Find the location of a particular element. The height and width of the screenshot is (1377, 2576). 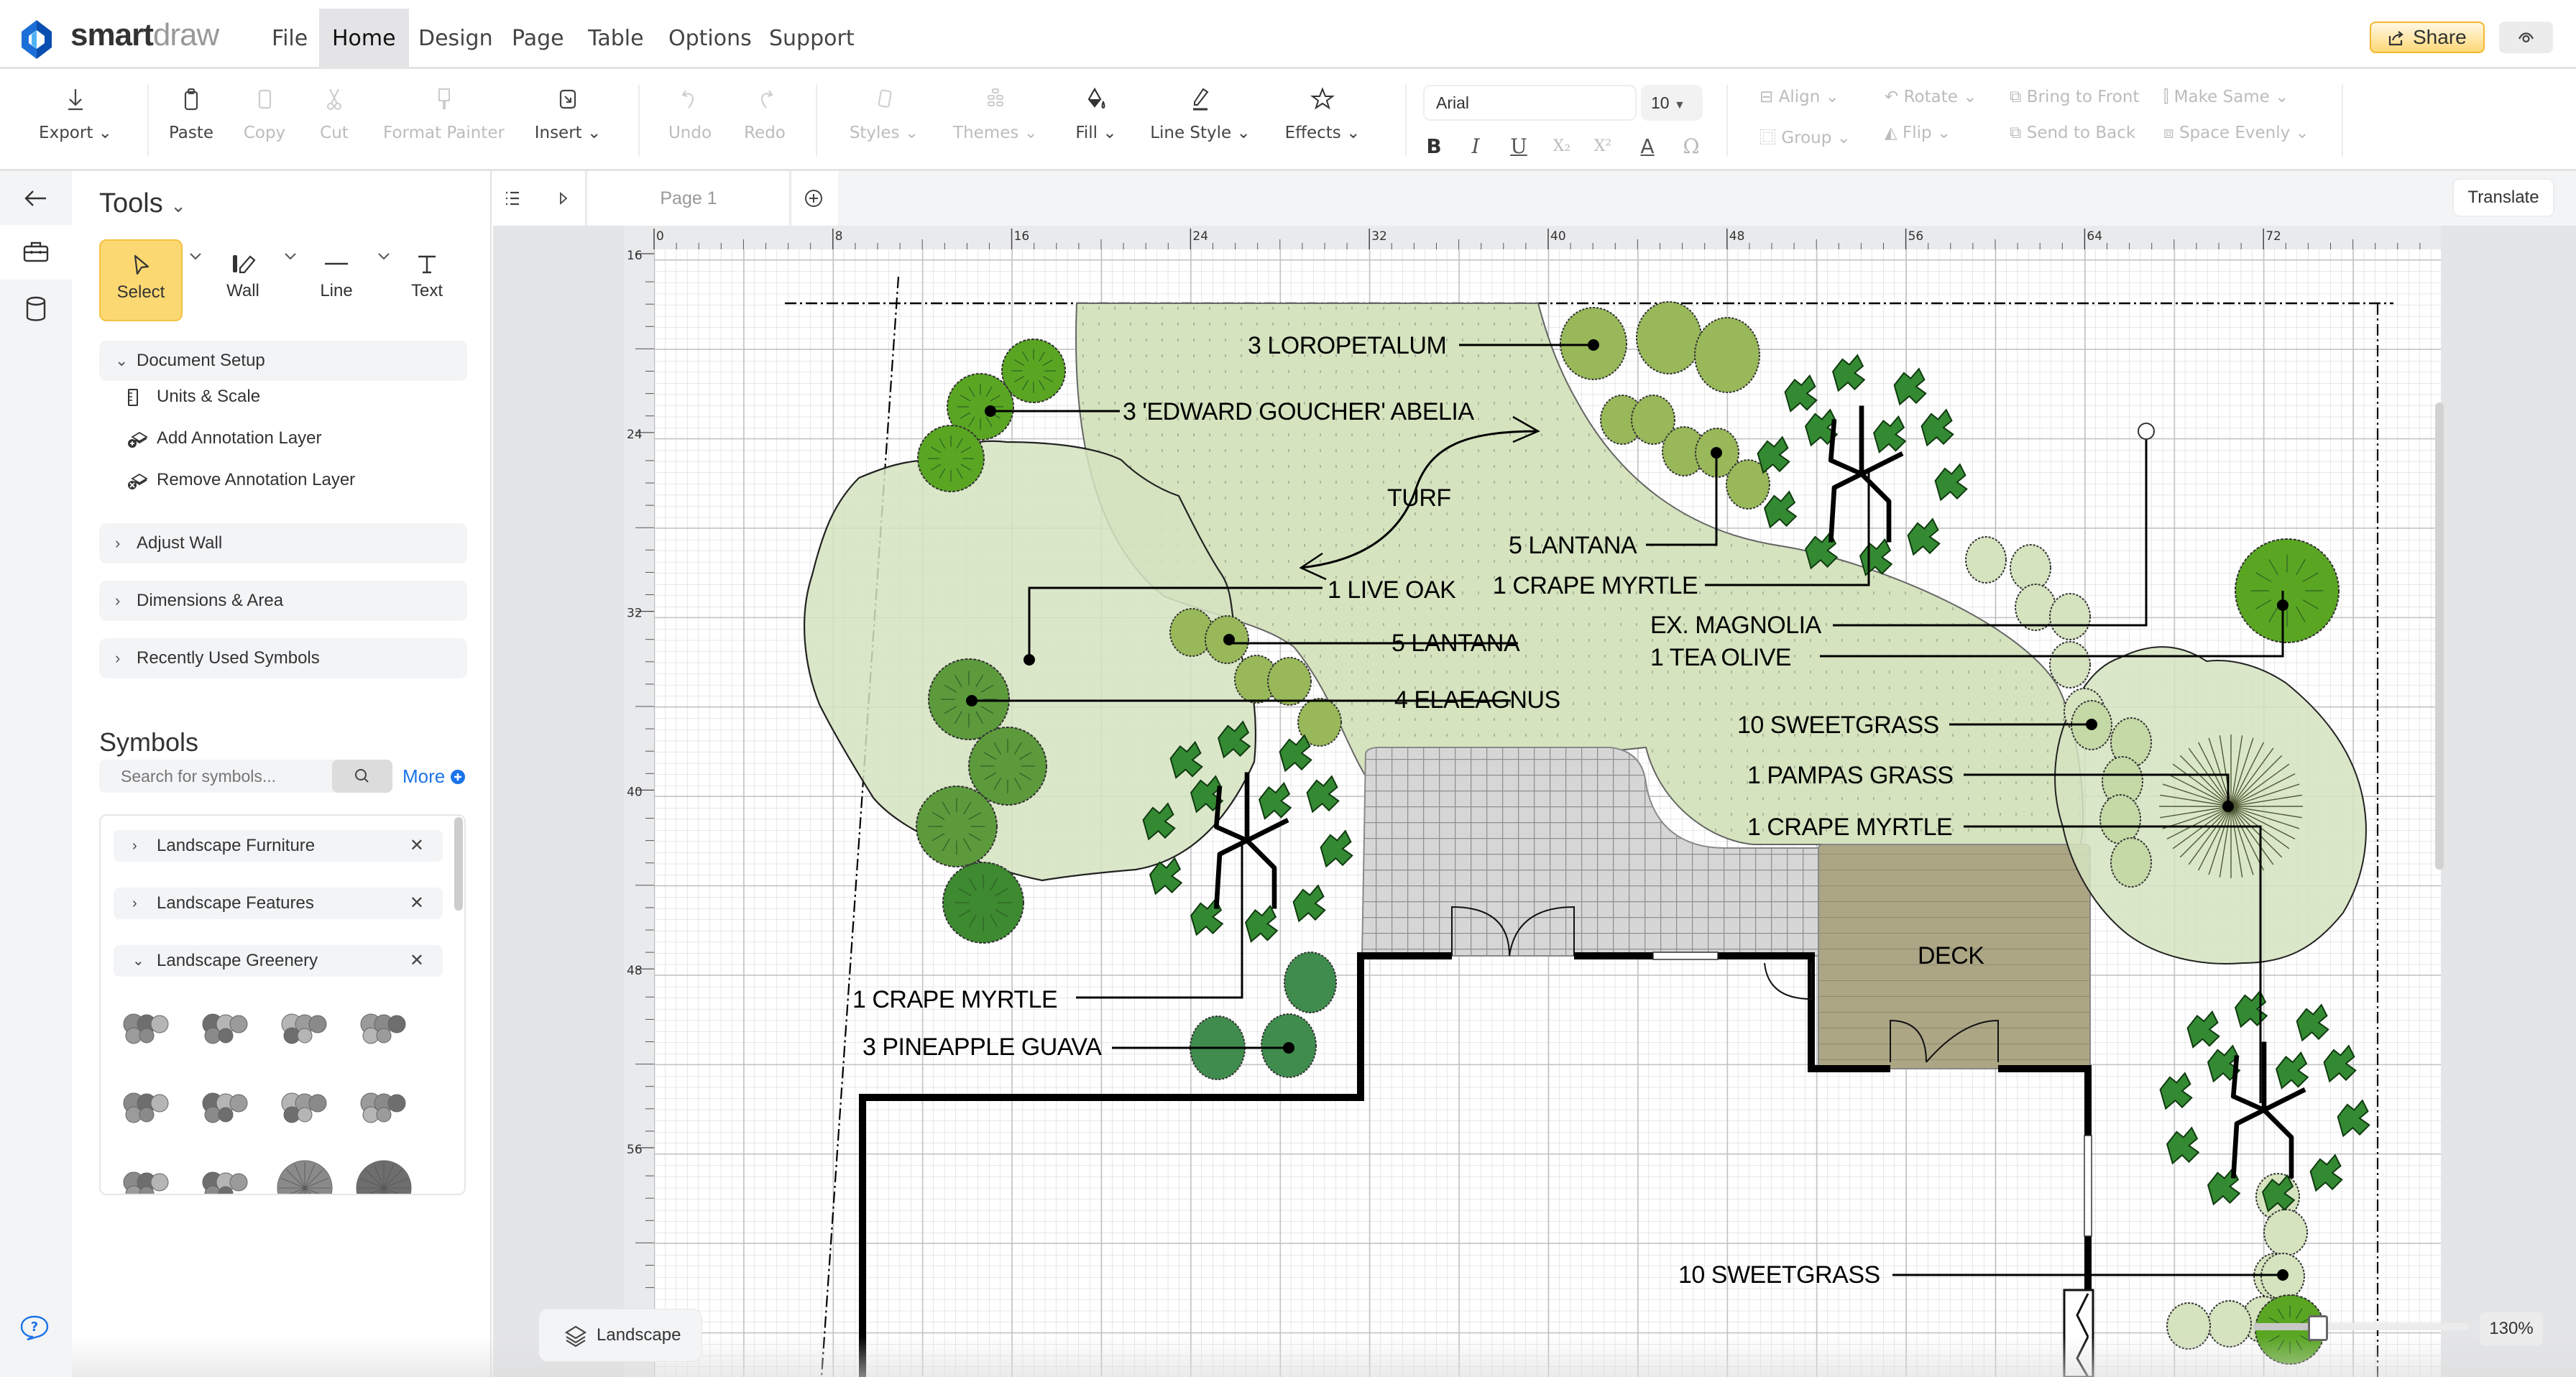

page-tab-1: Page 1 is located at coordinates (689, 198).